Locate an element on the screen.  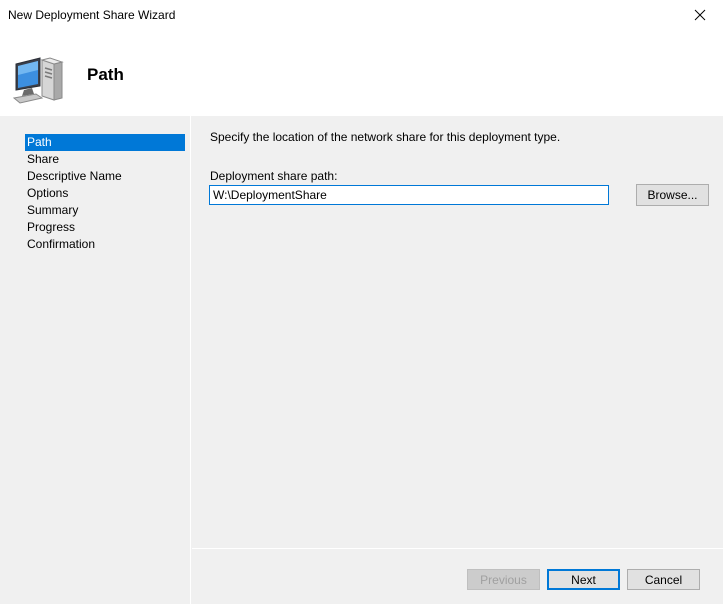
close-icon is located at coordinates (700, 15).